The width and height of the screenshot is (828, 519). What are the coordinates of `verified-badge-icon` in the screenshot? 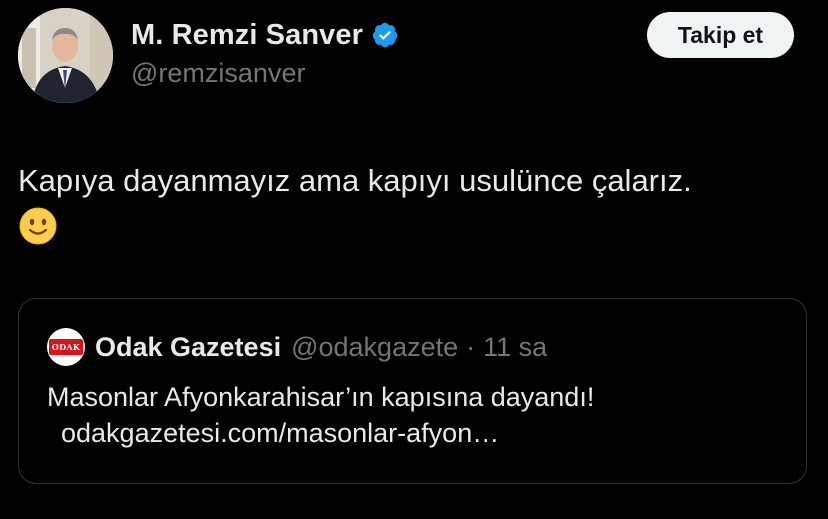 It's located at (385, 35).